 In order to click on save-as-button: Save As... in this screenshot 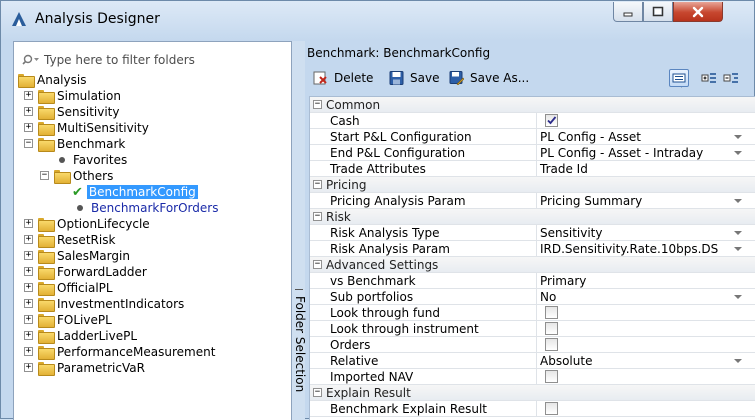, I will do `click(489, 78)`.